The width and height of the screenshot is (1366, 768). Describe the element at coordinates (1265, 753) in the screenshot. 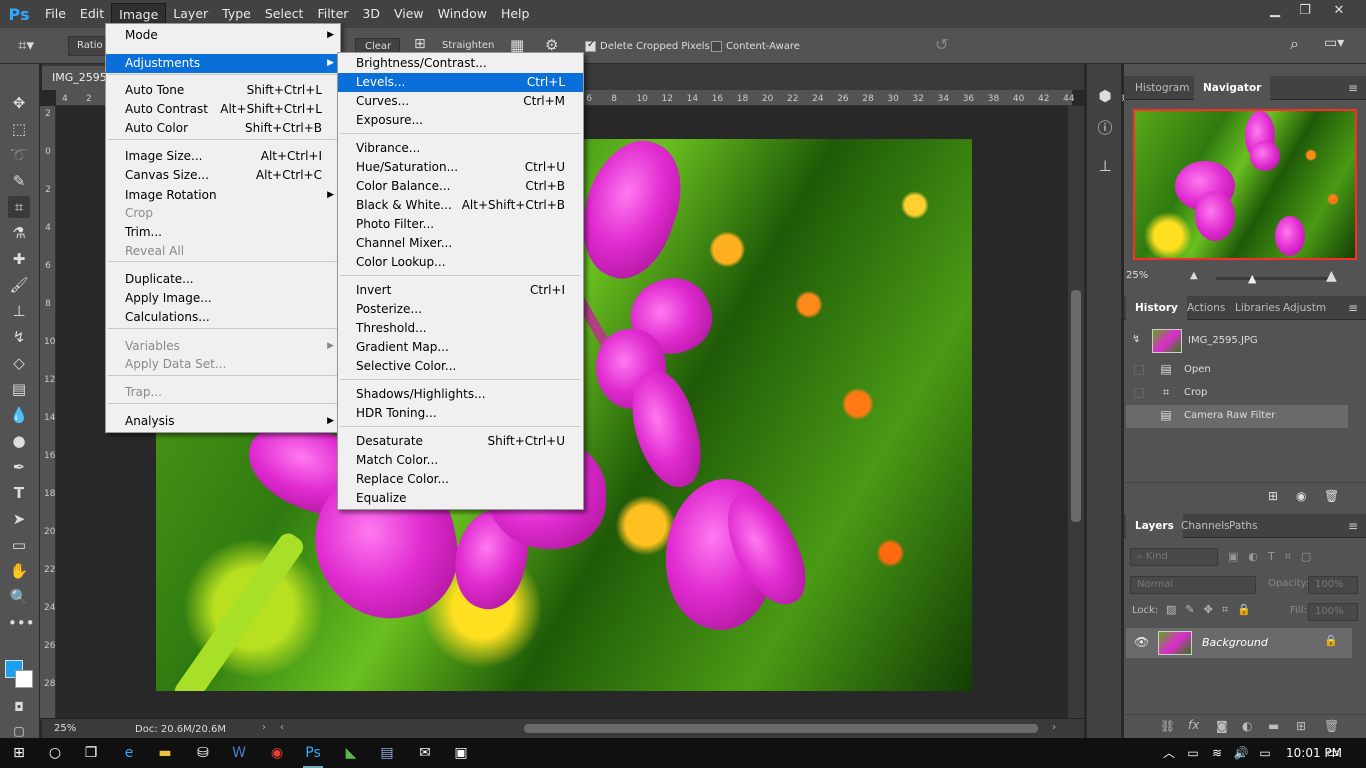

I see `input-language-icon: ▭` at that location.